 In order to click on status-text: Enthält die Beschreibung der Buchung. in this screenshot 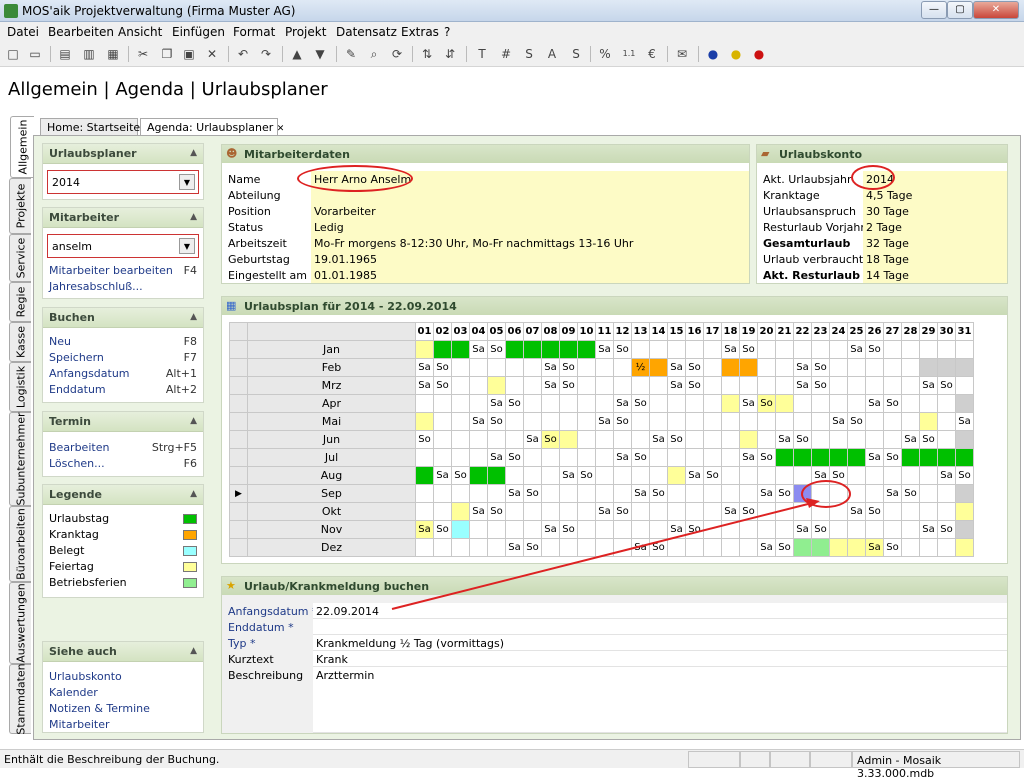, I will do `click(112, 759)`.